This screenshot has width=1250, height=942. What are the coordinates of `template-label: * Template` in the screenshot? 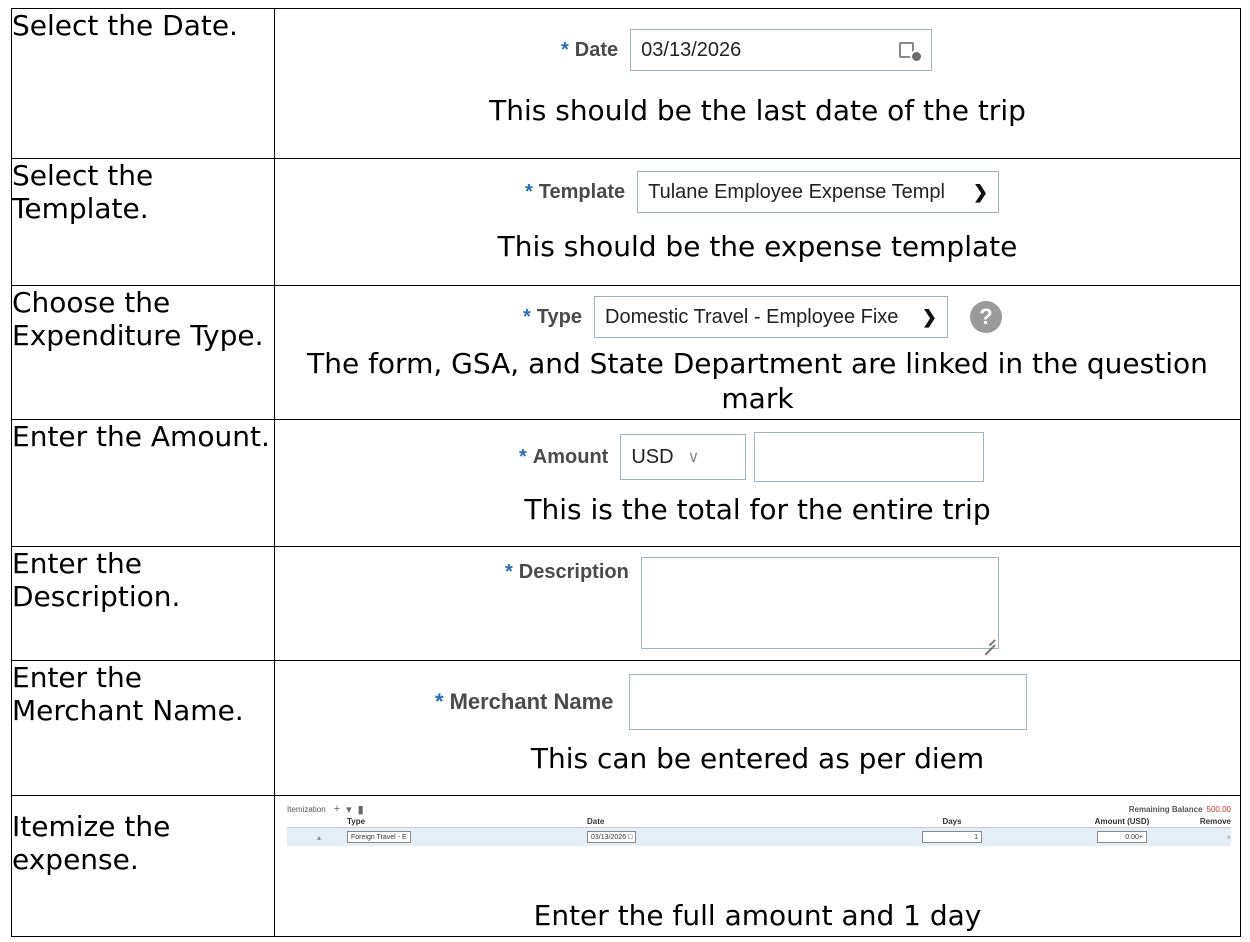 It's located at (575, 191).